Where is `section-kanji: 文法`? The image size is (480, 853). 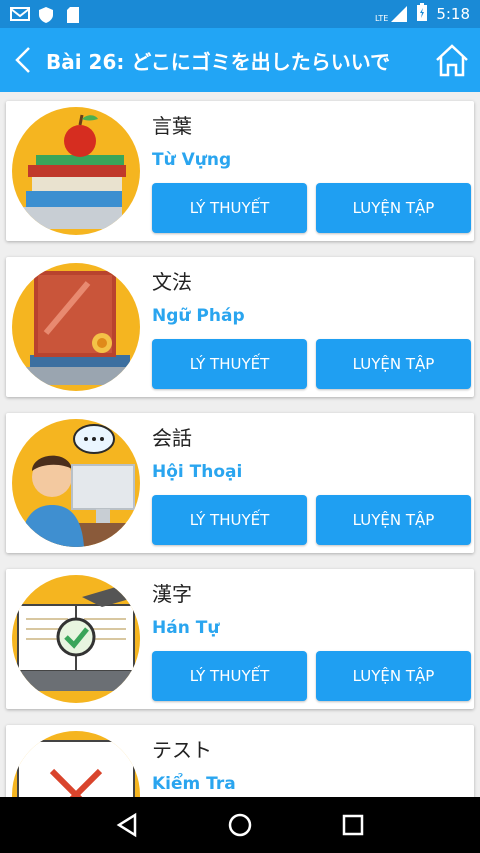
section-kanji: 文法 is located at coordinates (172, 282).